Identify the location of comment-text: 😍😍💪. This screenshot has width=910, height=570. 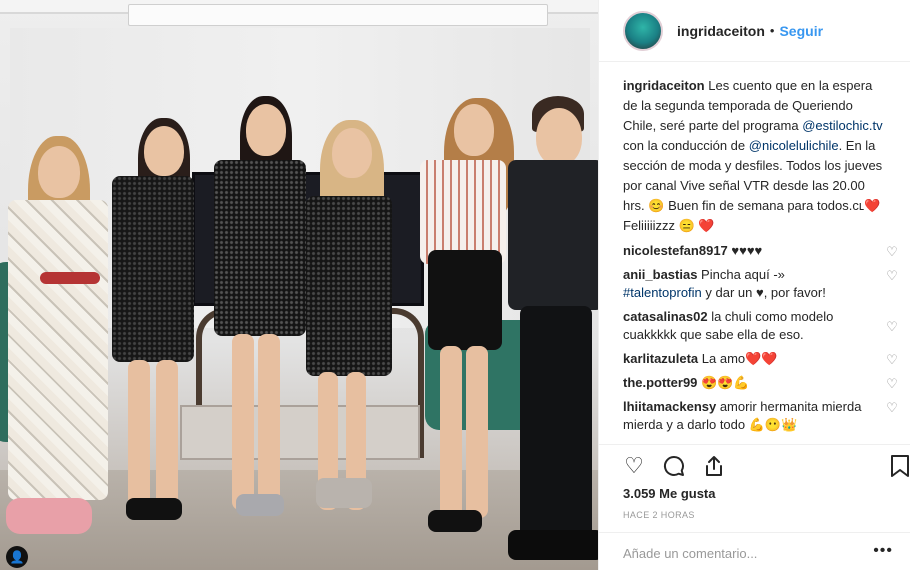
(723, 382).